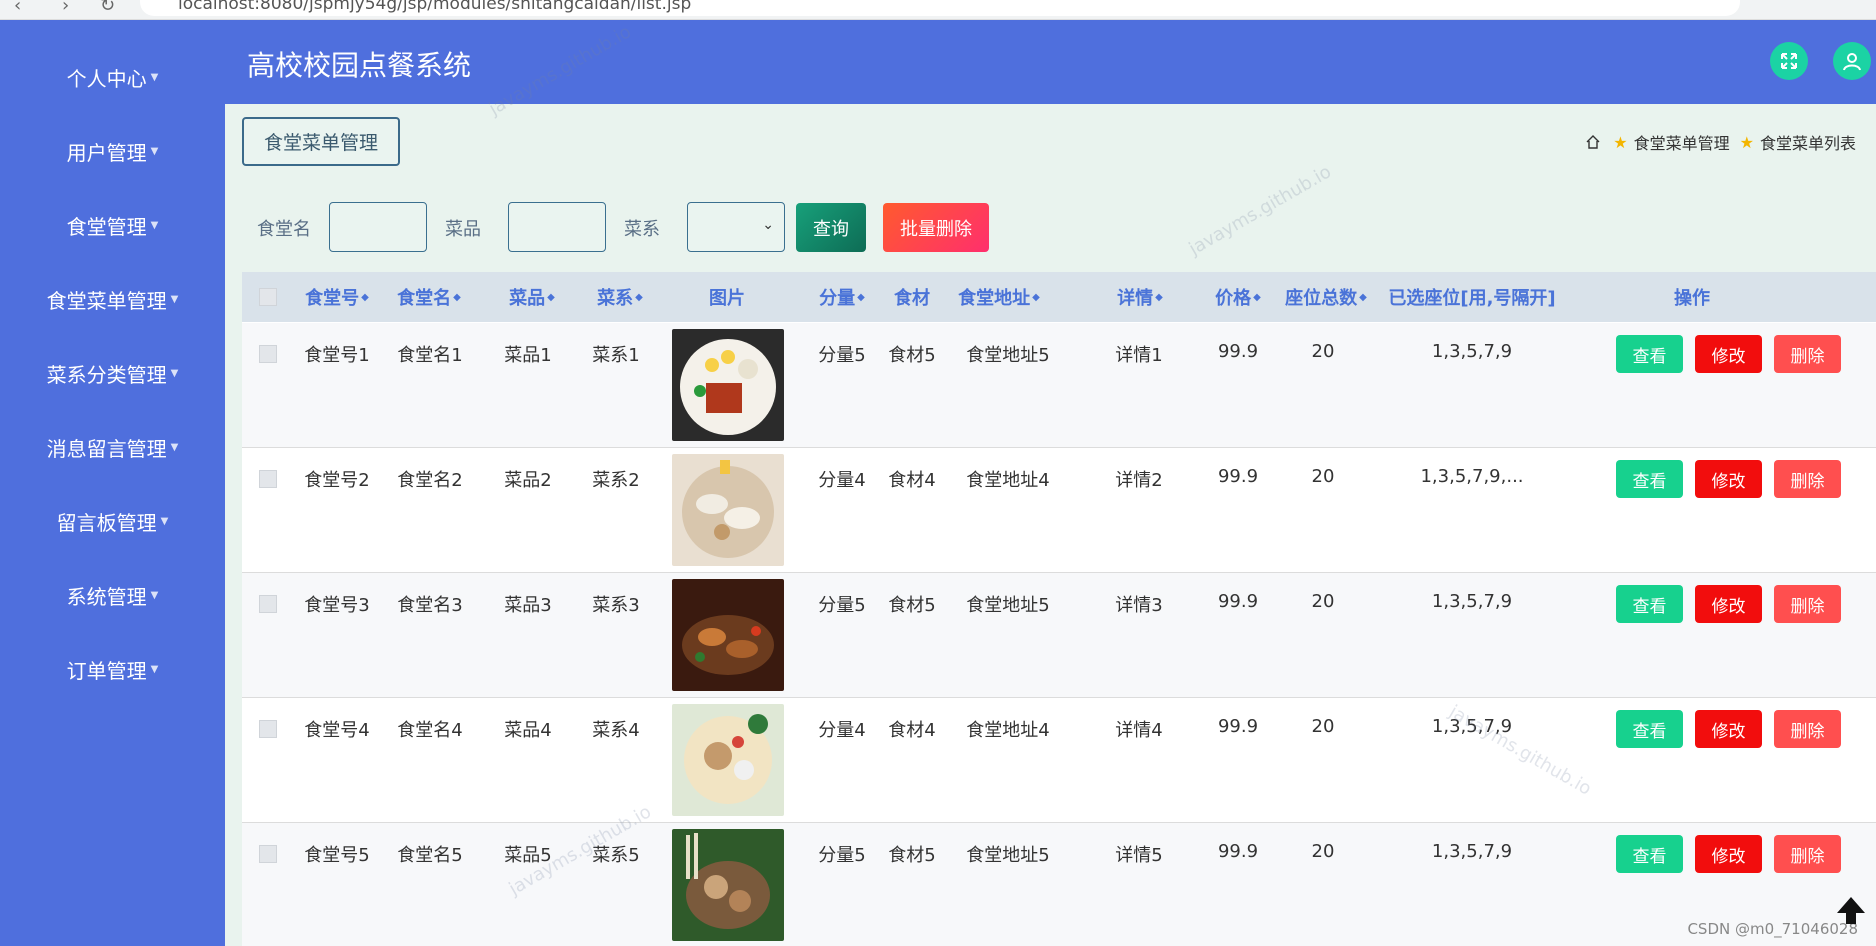  I want to click on cell-detail: 详情4, so click(1139, 730).